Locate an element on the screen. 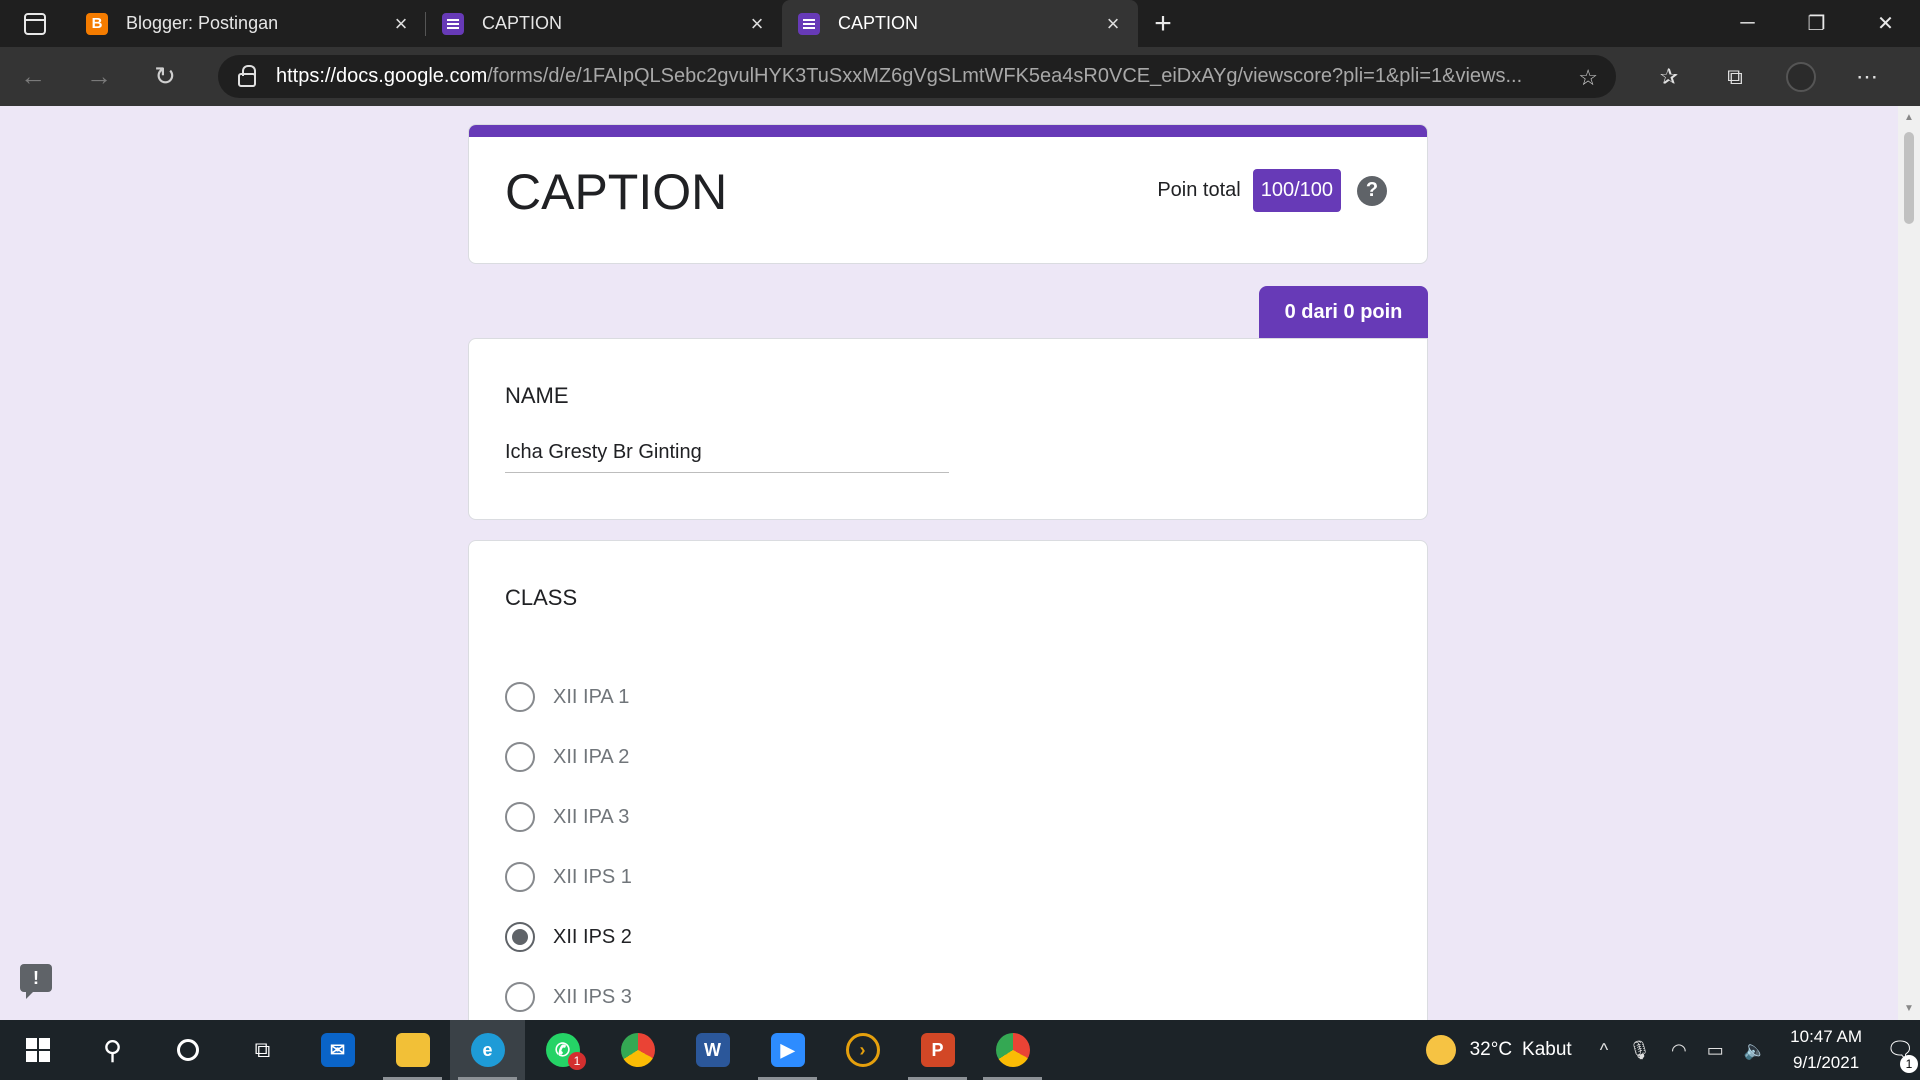  profile-button is located at coordinates (1801, 76).